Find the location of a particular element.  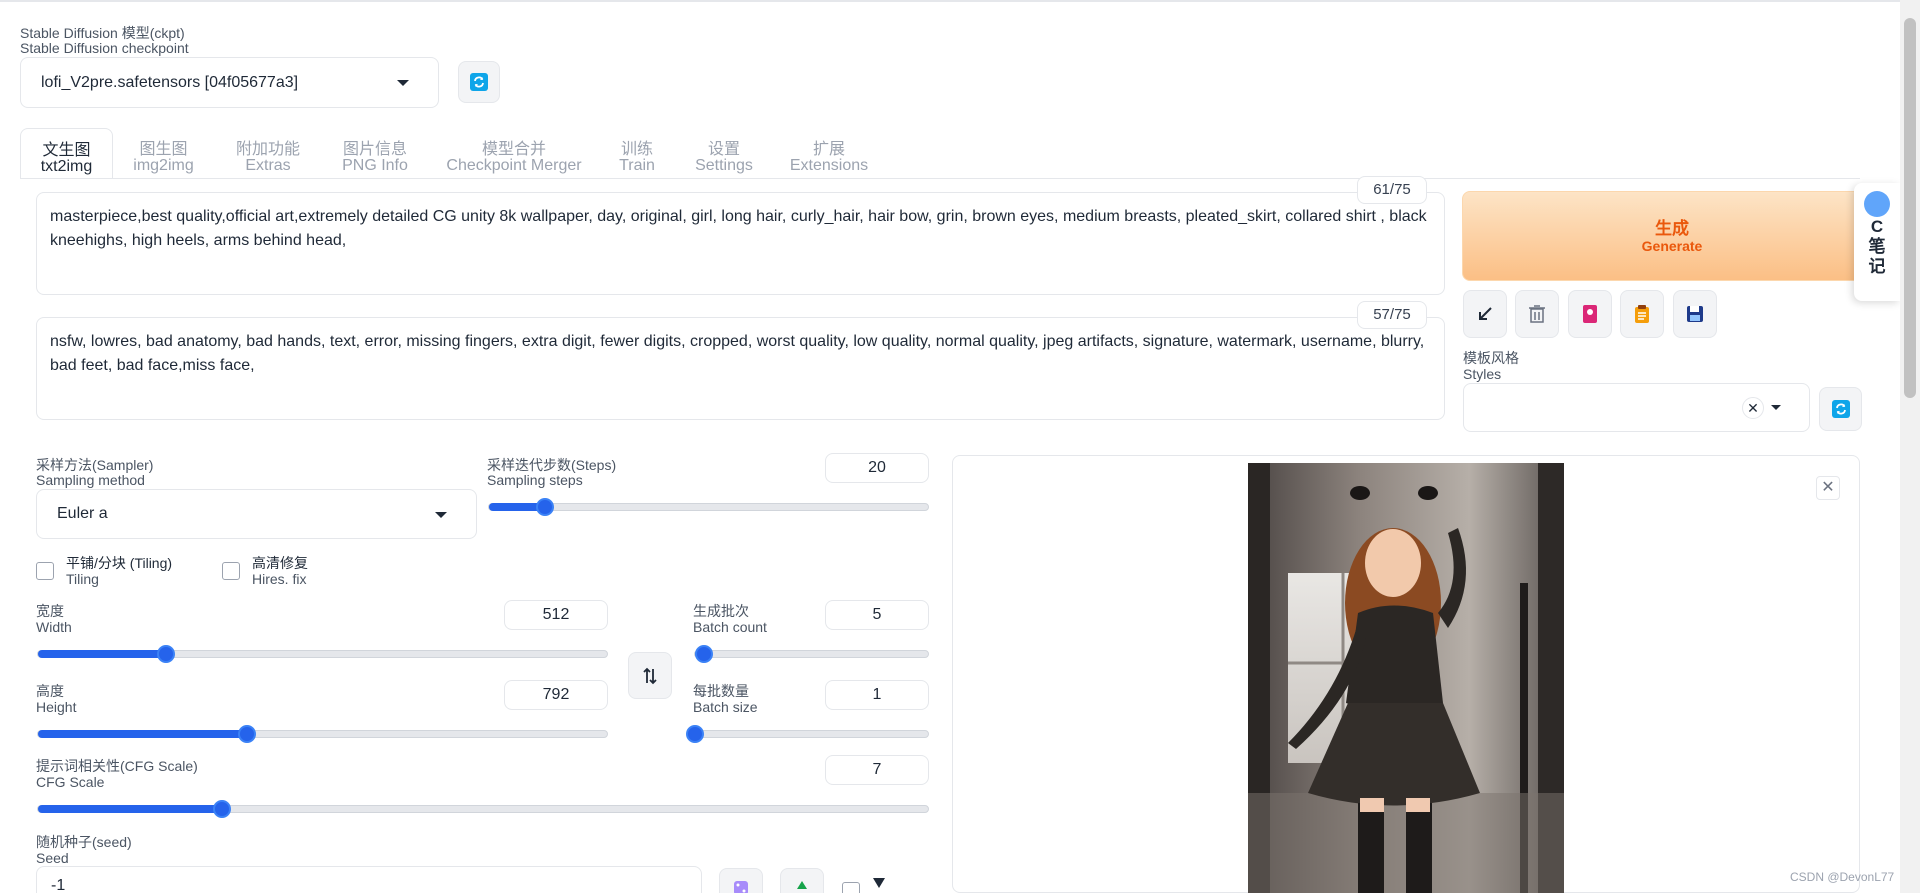

tab-label-en: Extras is located at coordinates (268, 165).